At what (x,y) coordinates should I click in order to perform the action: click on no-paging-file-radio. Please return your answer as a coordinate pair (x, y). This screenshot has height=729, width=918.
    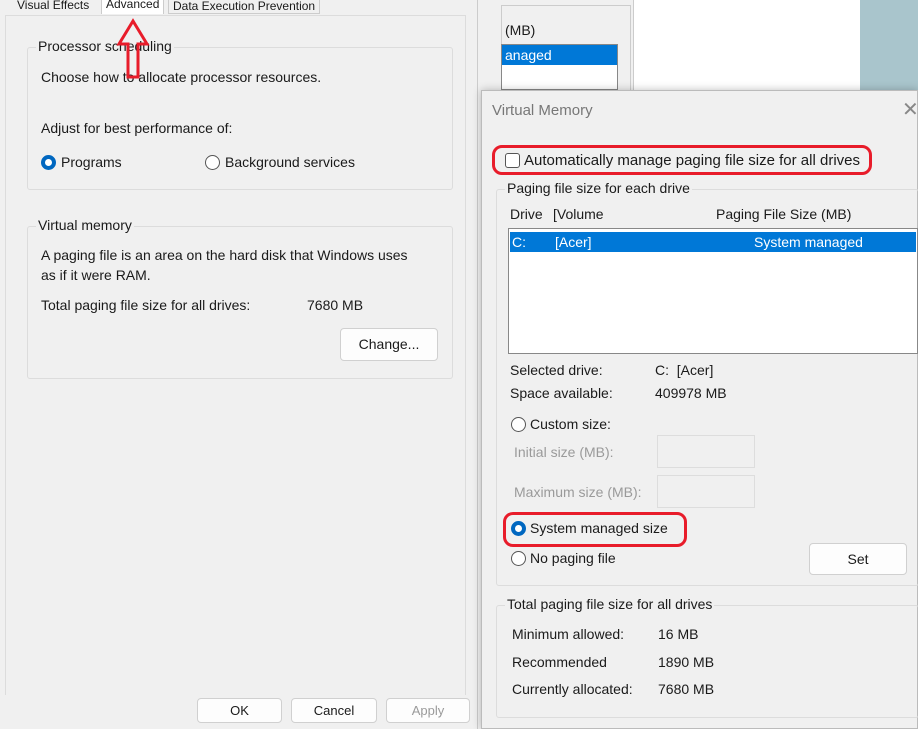
    Looking at the image, I should click on (518, 558).